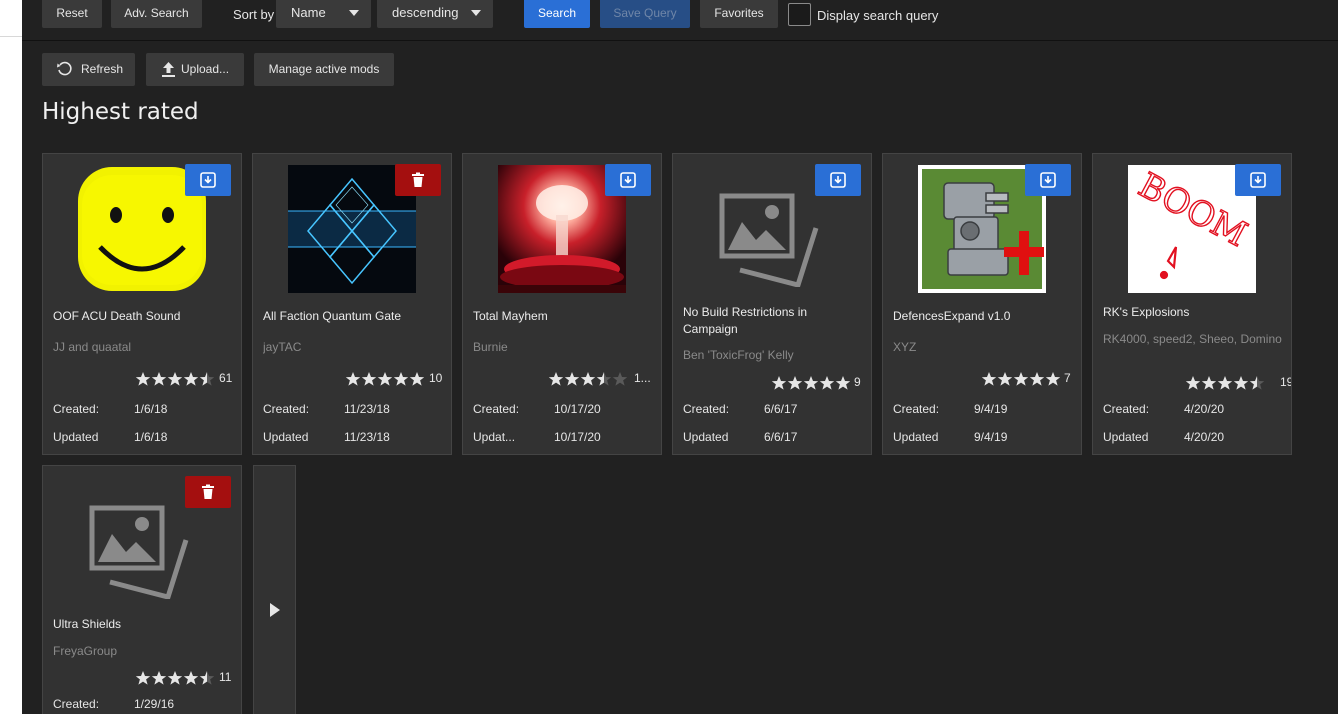 The image size is (1338, 714). I want to click on refresh-icon, so click(64, 68).